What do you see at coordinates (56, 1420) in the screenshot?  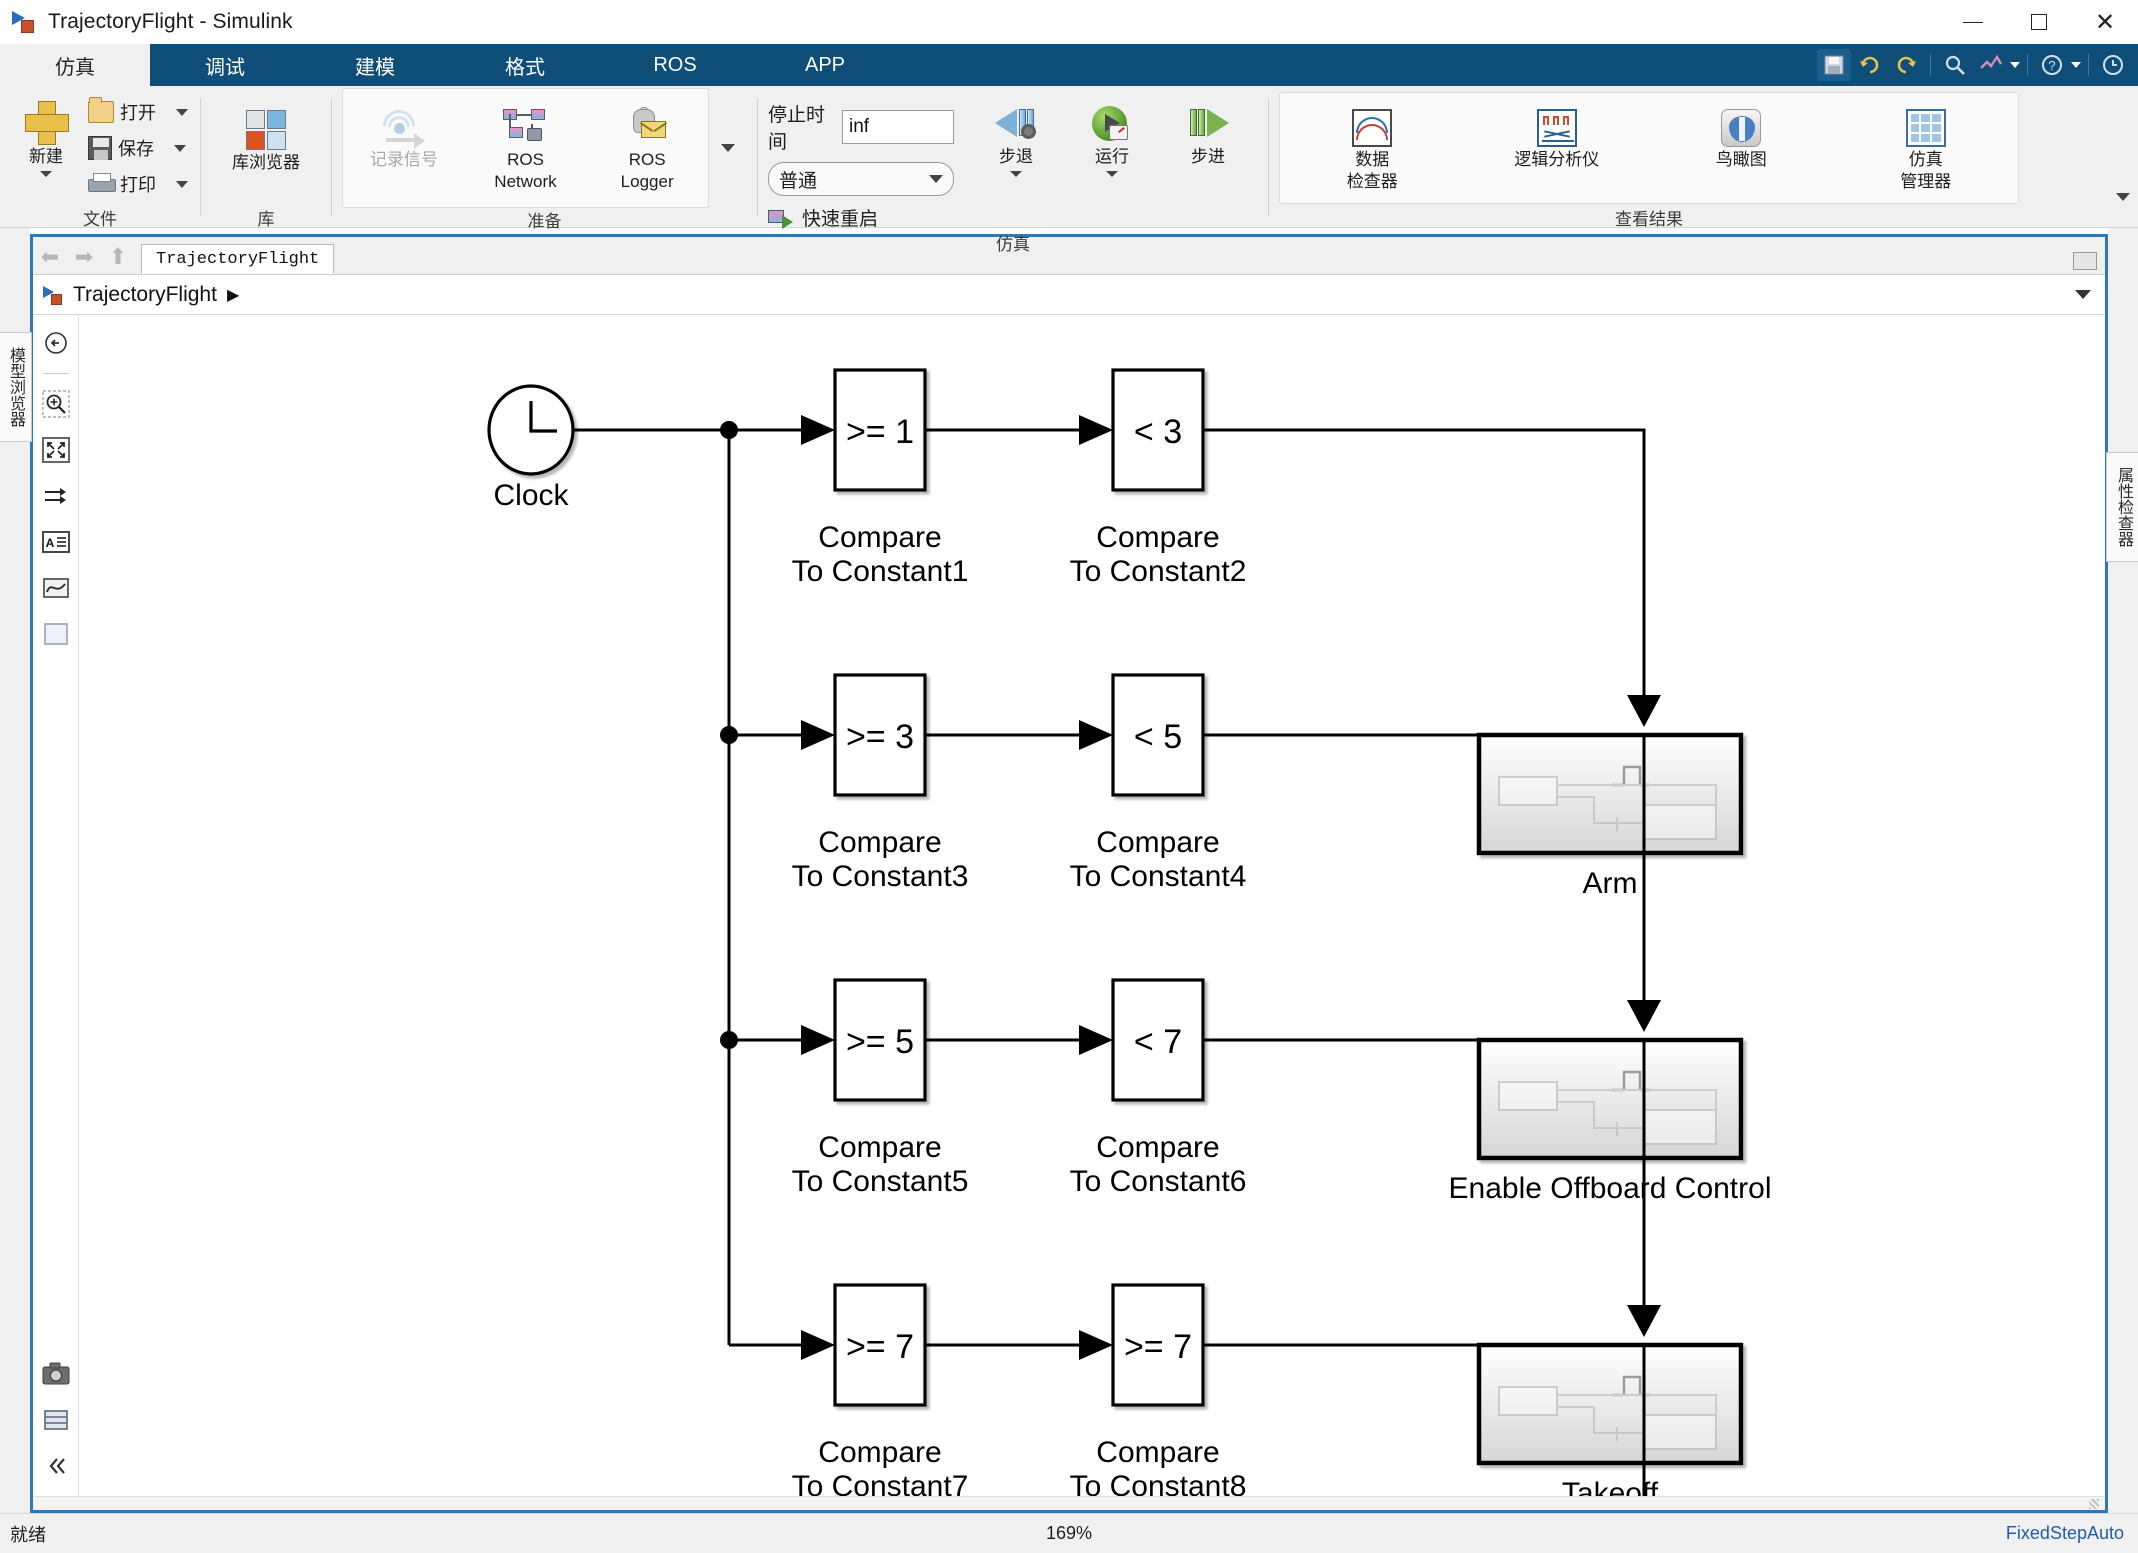 I see `layers-icon` at bounding box center [56, 1420].